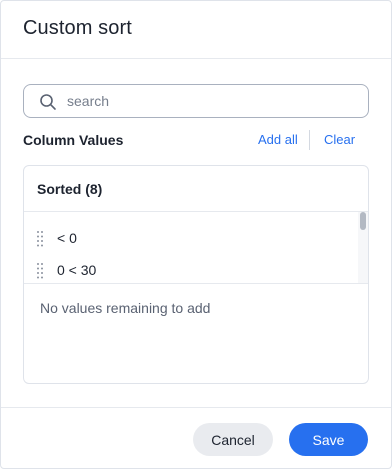 The height and width of the screenshot is (469, 392). What do you see at coordinates (48, 102) in the screenshot?
I see `search-icon` at bounding box center [48, 102].